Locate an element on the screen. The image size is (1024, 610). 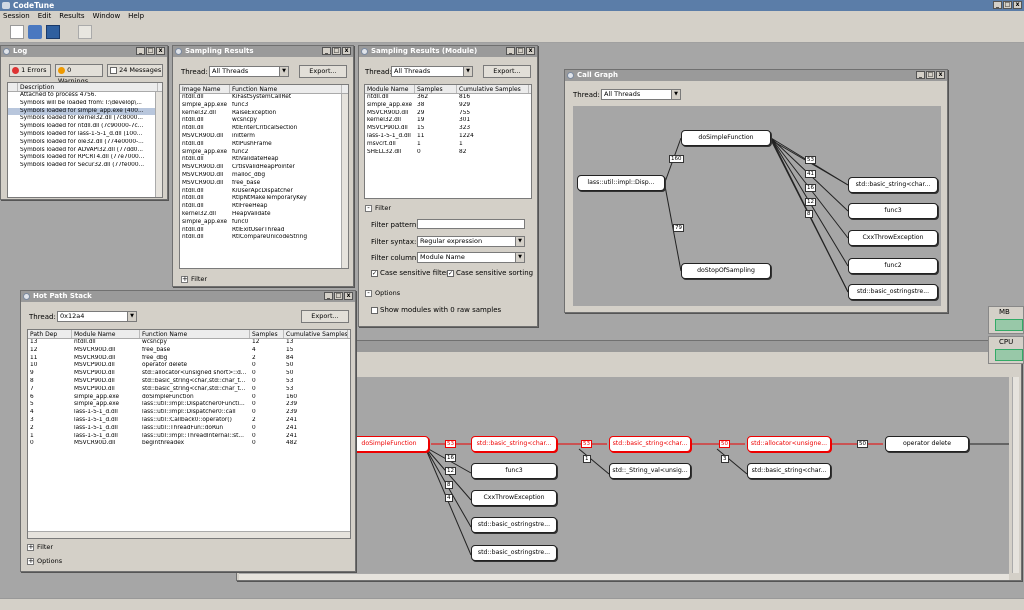
table-row: MSVCP90D.dll 15 323 is located at coordinates (448, 129).